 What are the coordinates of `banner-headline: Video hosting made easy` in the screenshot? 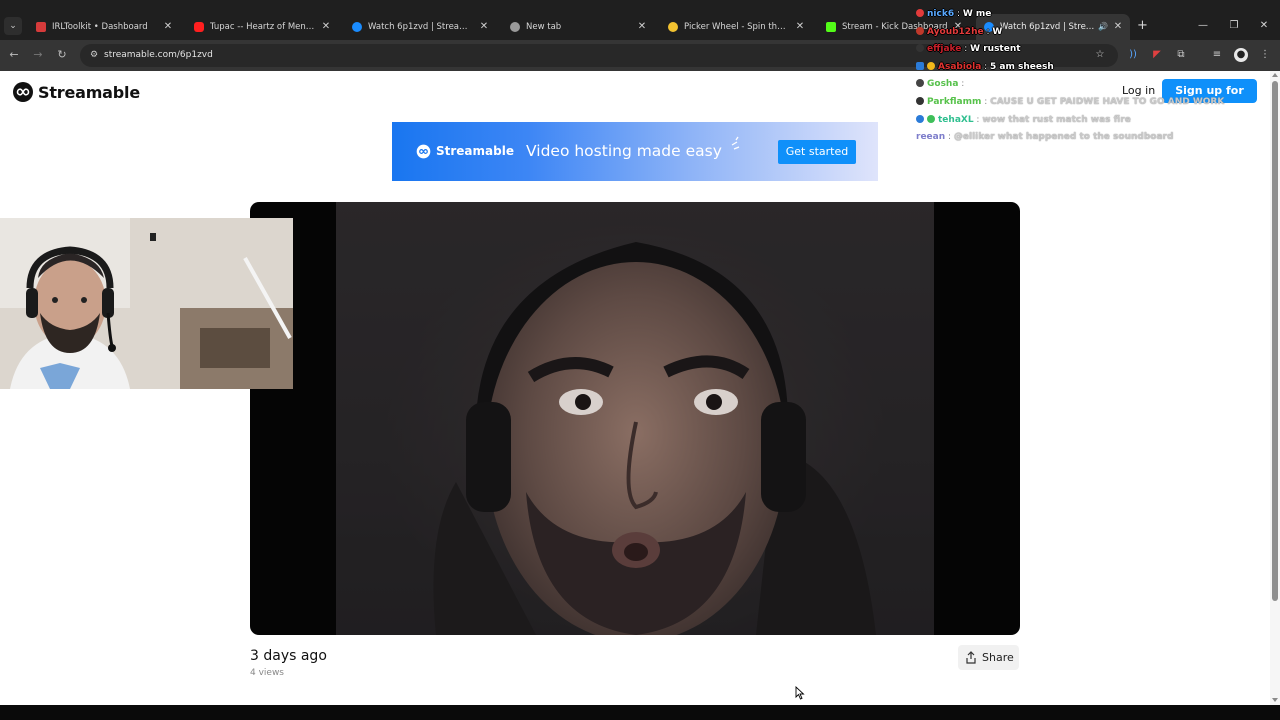 It's located at (624, 151).